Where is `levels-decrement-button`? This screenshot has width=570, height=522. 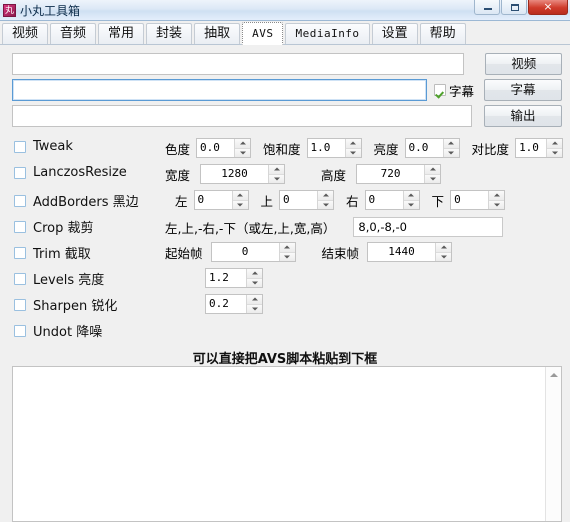
levels-decrement-button is located at coordinates (254, 282).